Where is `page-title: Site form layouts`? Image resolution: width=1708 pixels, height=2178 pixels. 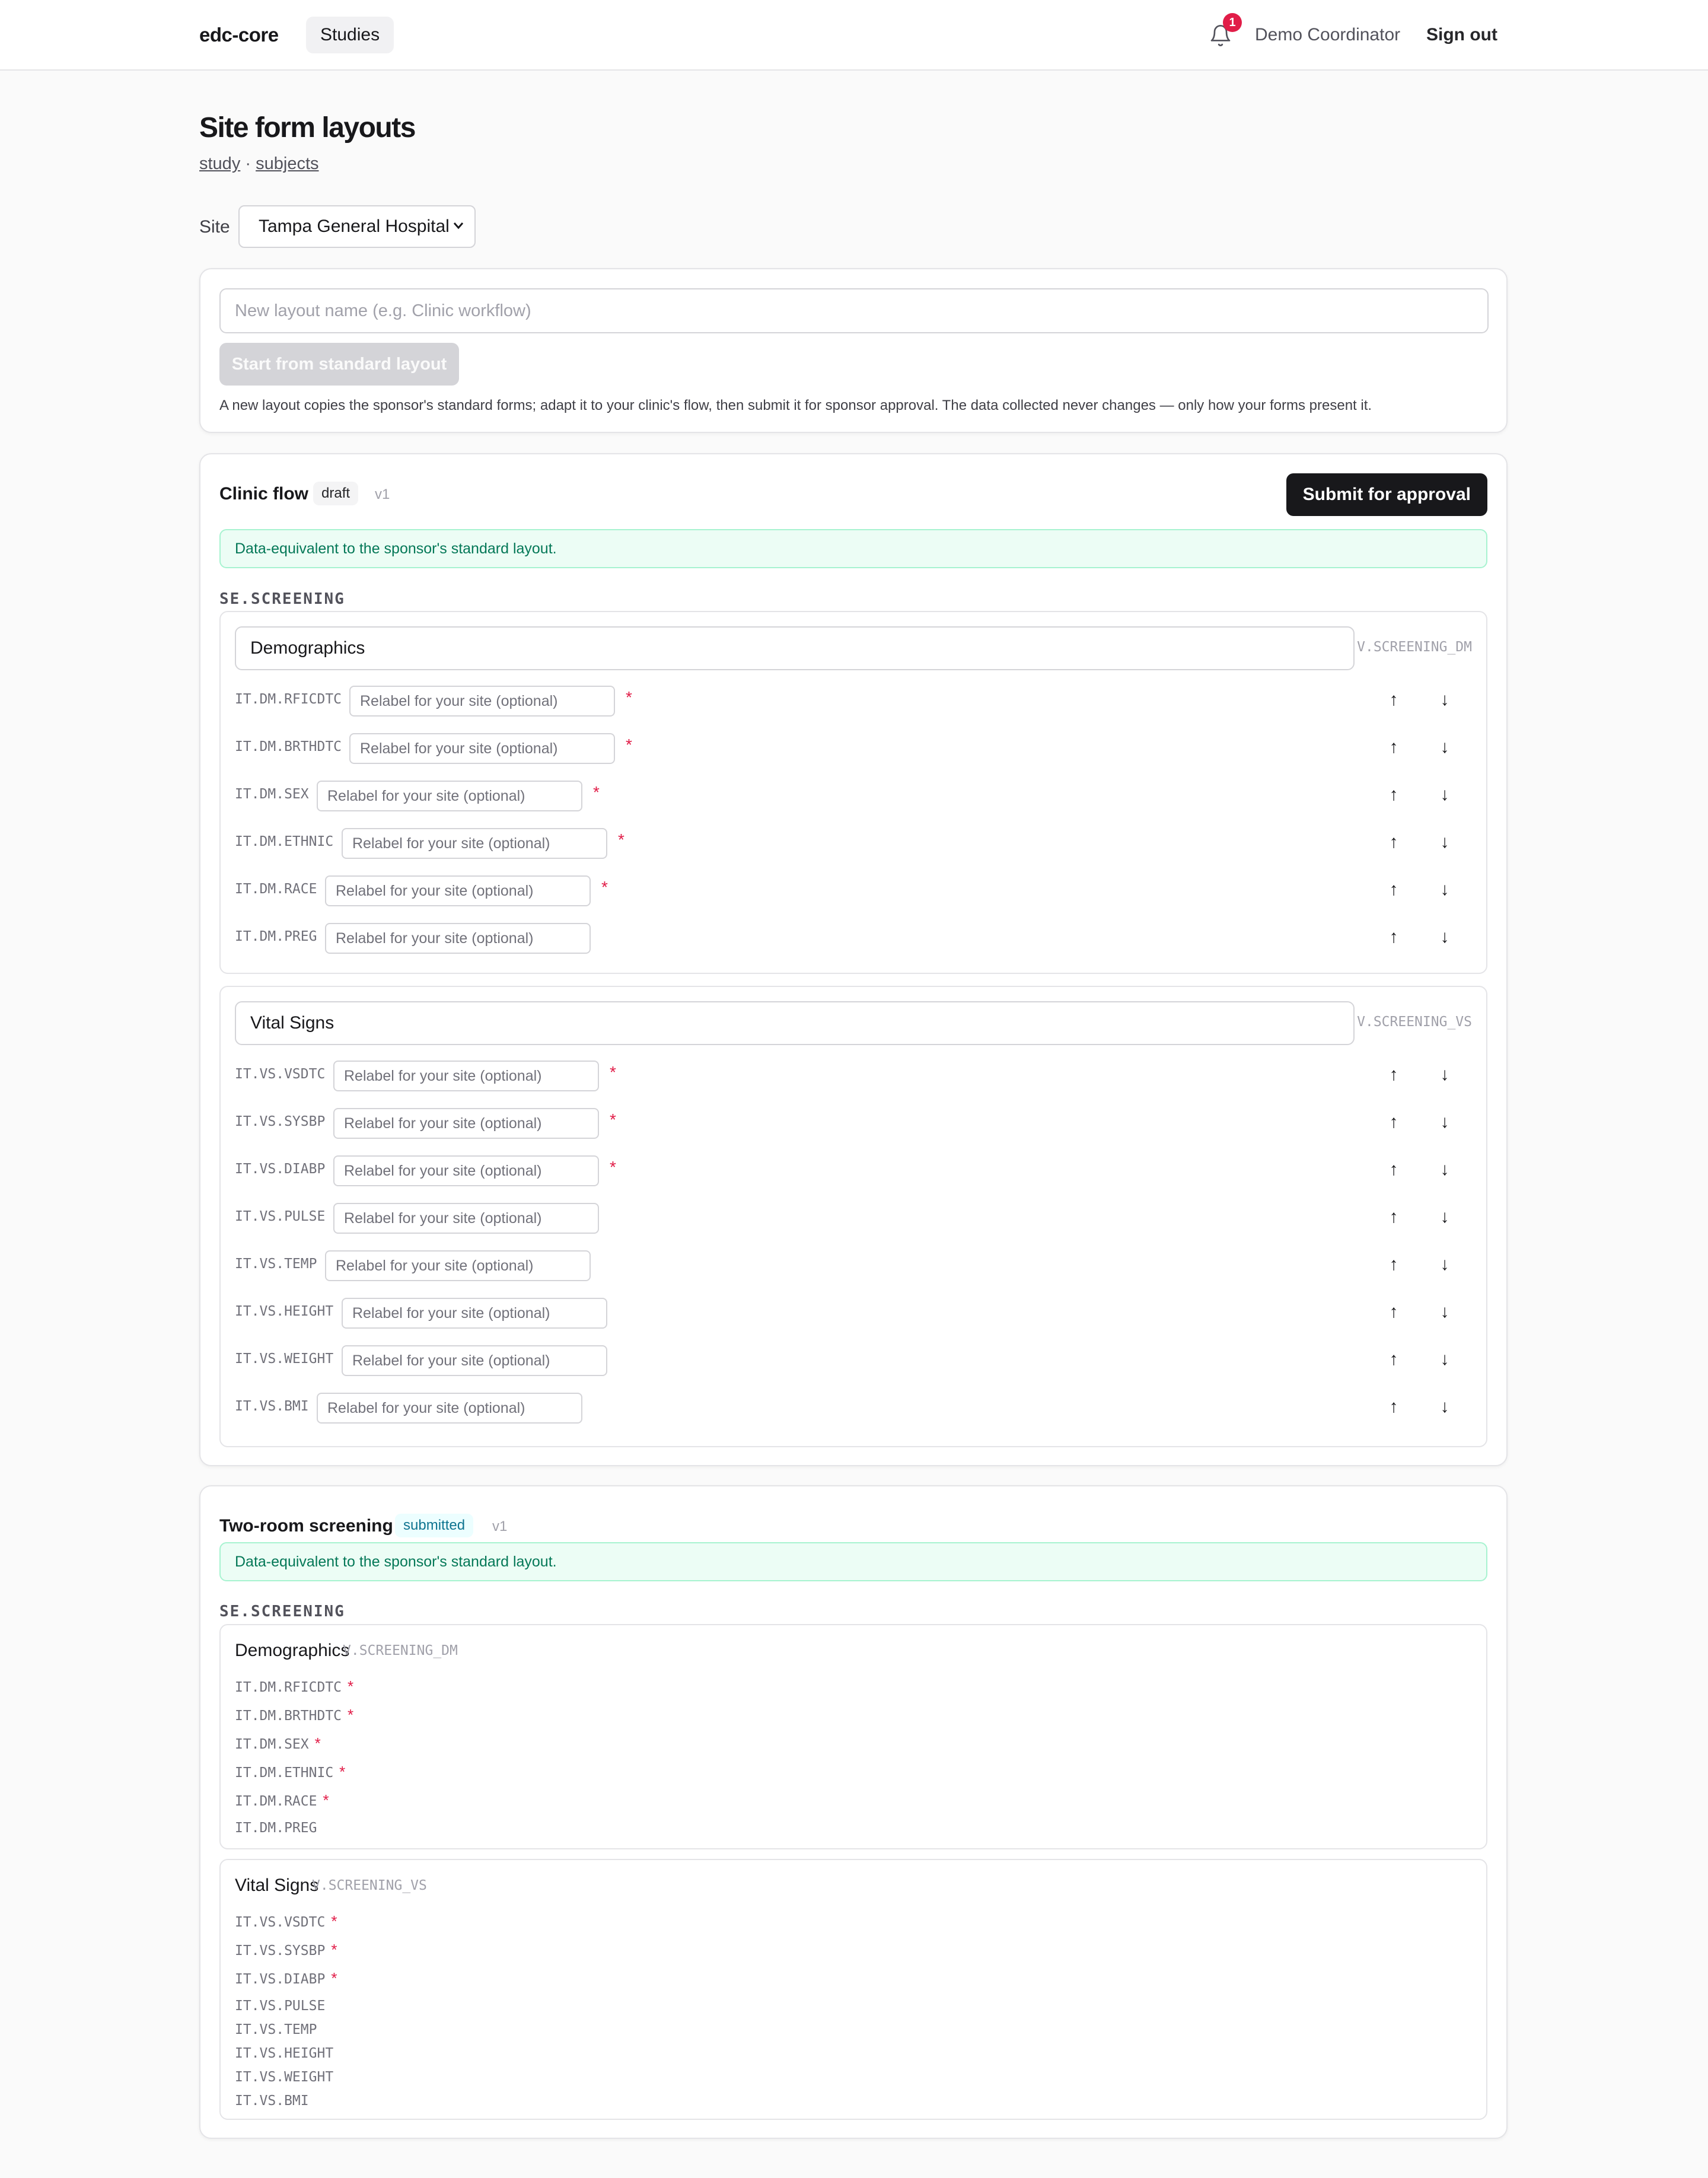 page-title: Site form layouts is located at coordinates (308, 128).